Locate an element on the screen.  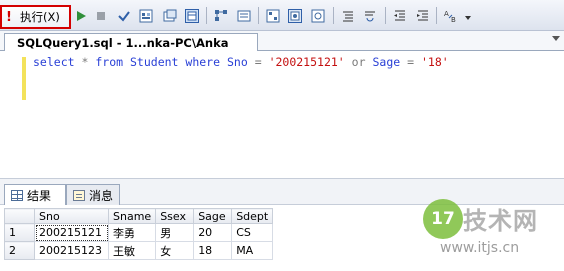
table-row: 2 200215123 王敏 女 18 MA is located at coordinates (139, 250).